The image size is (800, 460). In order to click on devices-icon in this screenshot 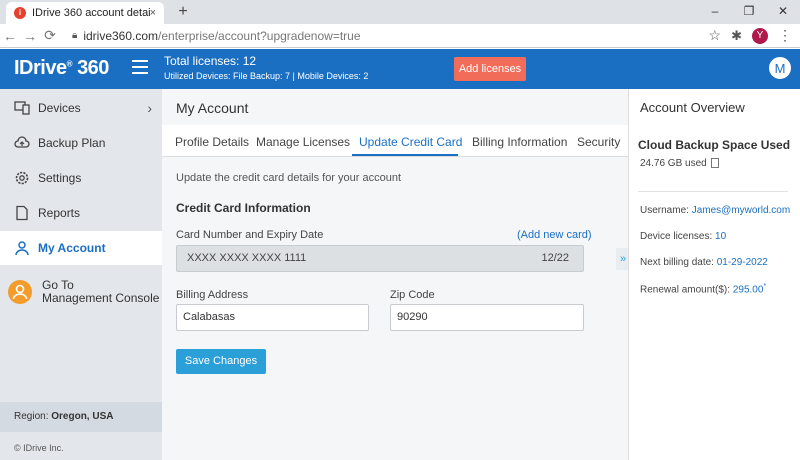, I will do `click(22, 108)`.